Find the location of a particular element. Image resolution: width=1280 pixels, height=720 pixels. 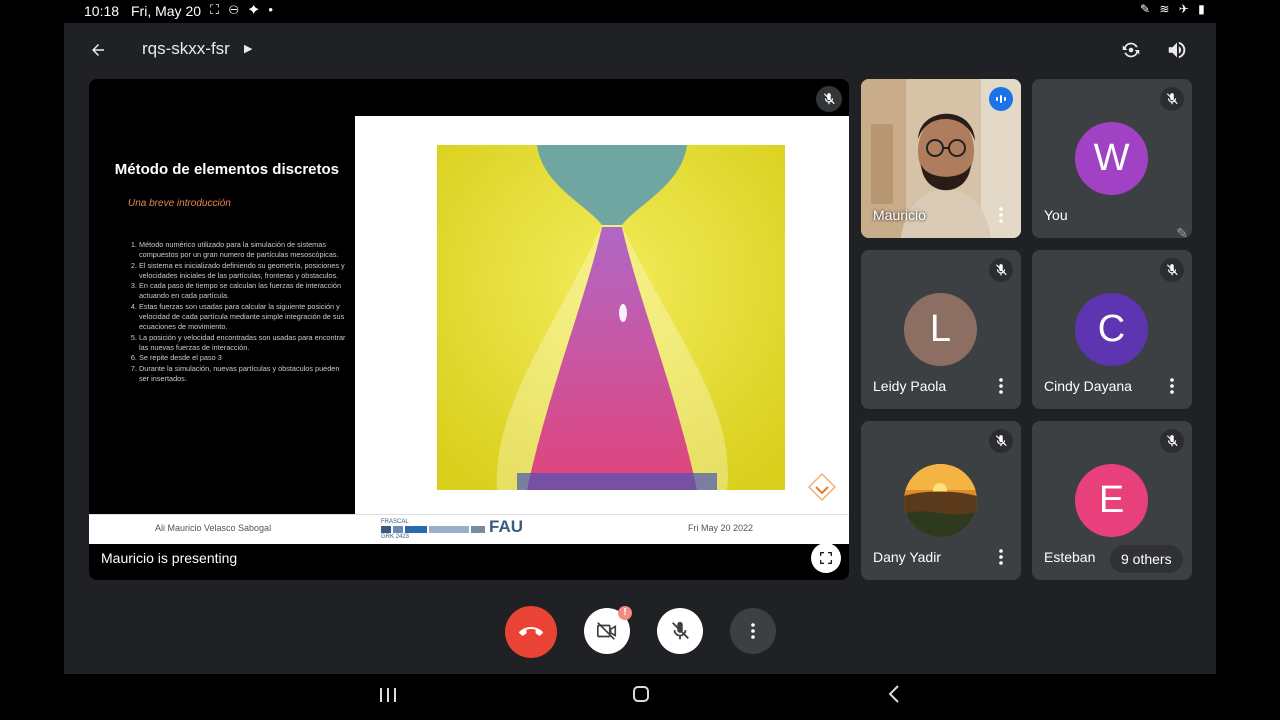

fullscreen-icon is located at coordinates (826, 558).